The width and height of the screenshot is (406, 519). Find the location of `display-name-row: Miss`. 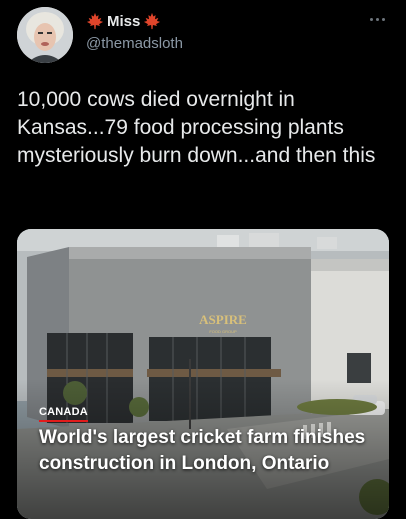

display-name-row: Miss is located at coordinates (123, 21).